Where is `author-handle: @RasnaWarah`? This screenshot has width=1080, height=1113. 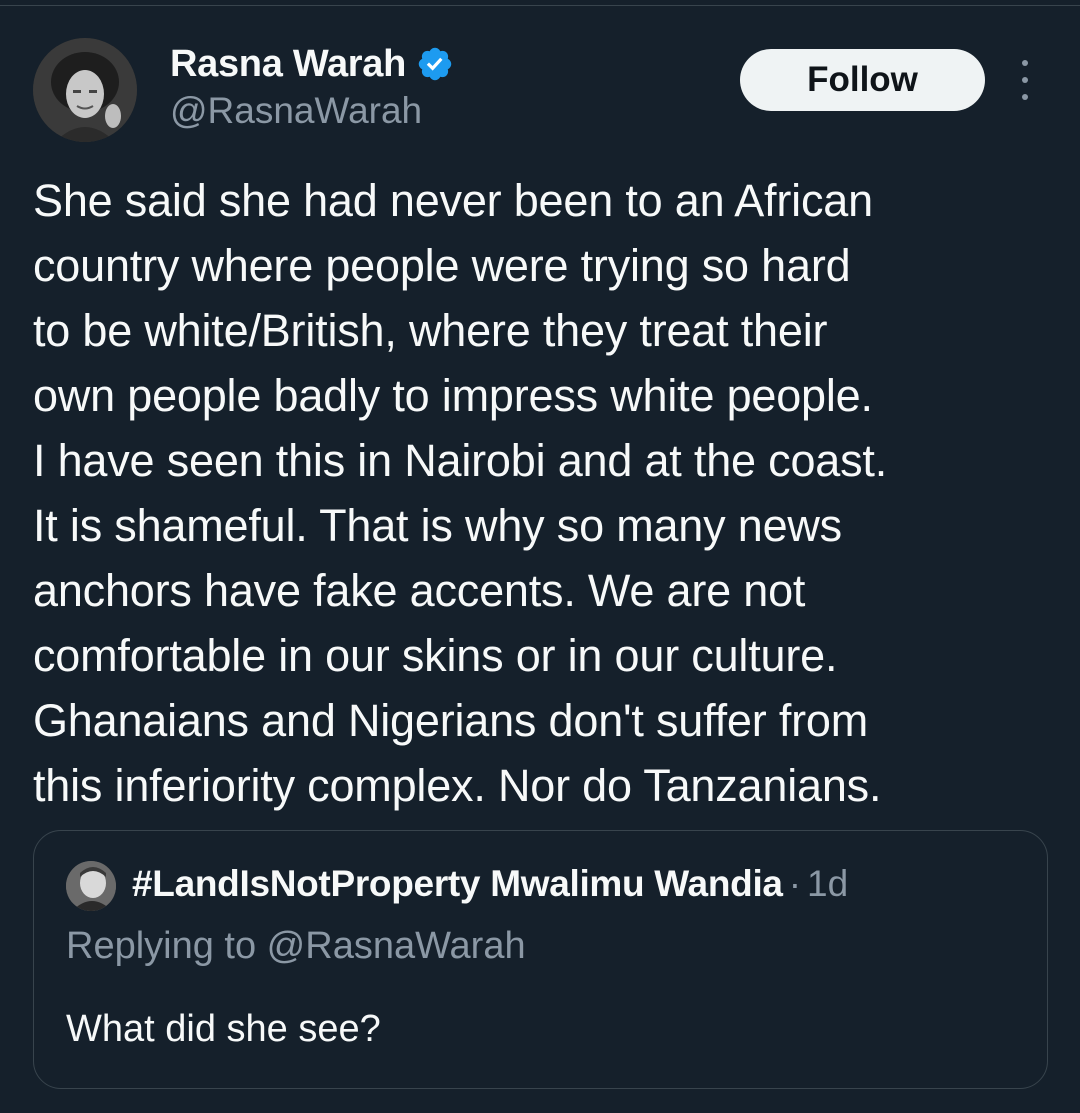
author-handle: @RasnaWarah is located at coordinates (312, 111).